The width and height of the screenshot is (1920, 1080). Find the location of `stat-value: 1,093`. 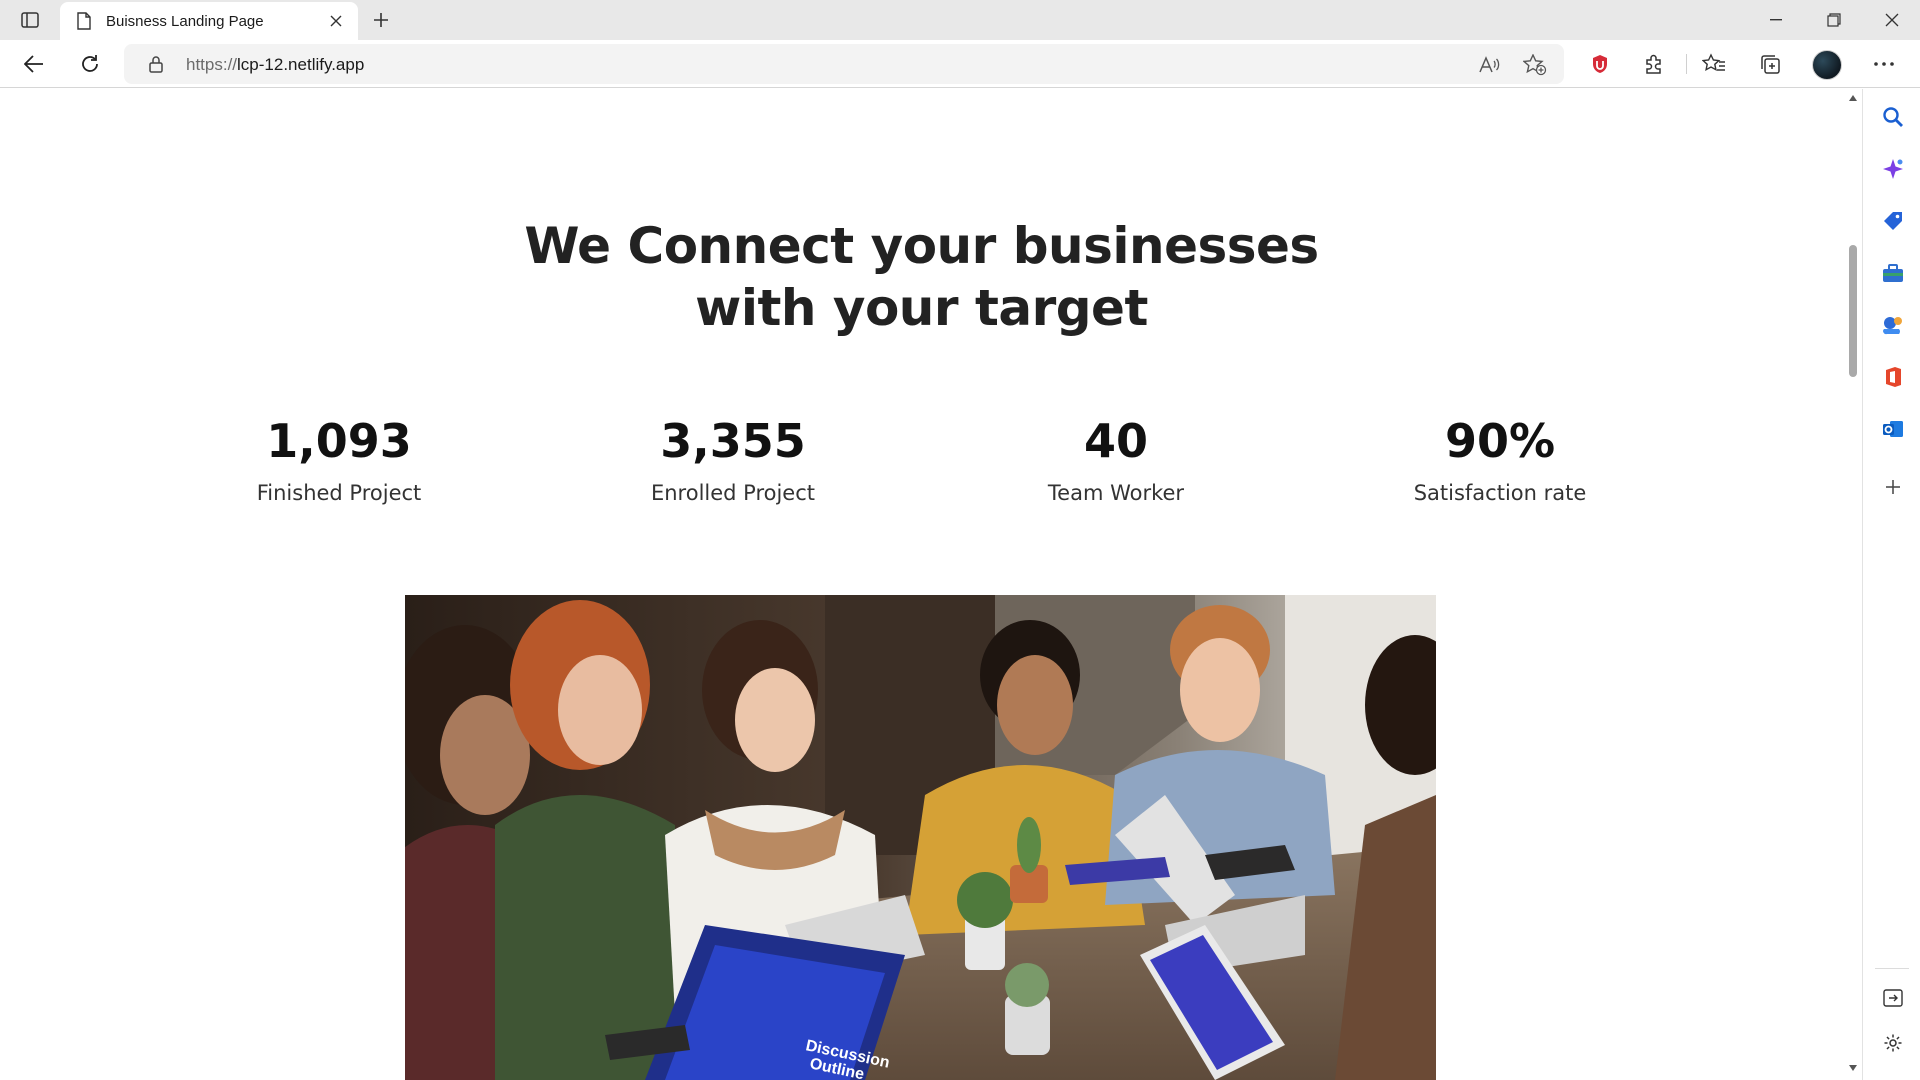

stat-value: 1,093 is located at coordinates (339, 441).